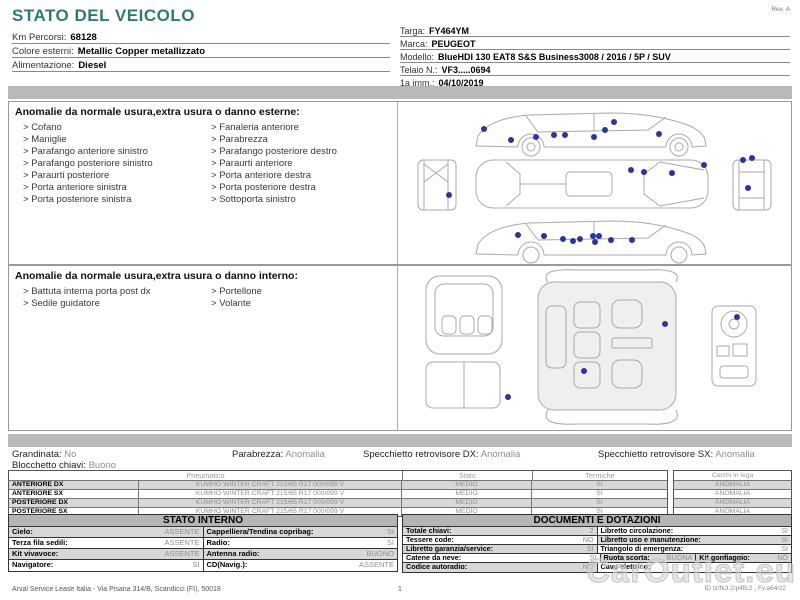 The height and width of the screenshot is (600, 800). I want to click on exterior-damage-diagram, so click(594, 183).